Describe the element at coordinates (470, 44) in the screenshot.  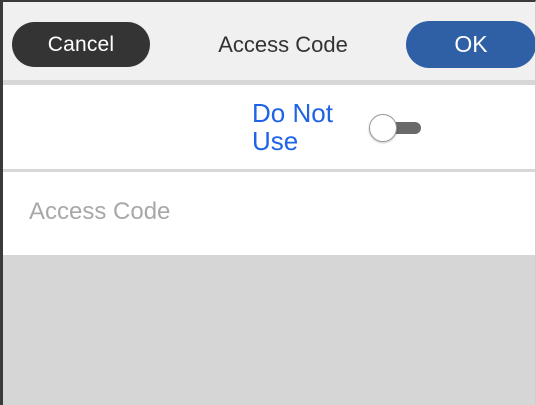
I see `ok-button: OK` at that location.